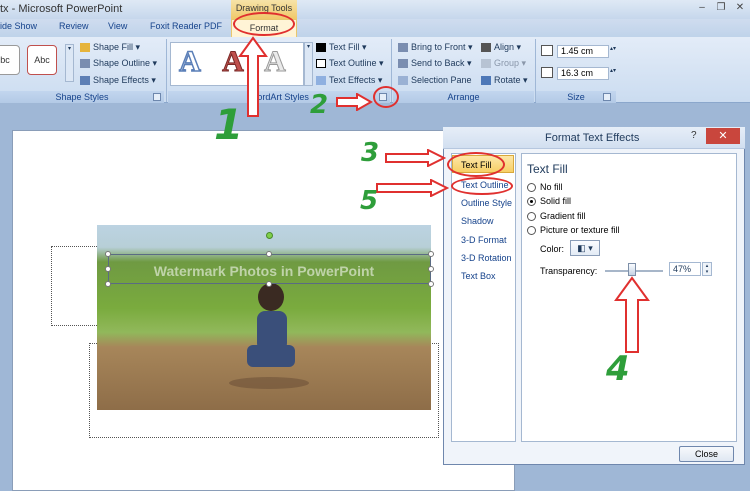  Describe the element at coordinates (118, 63) in the screenshot. I see `shape-outline-button: Shape Outline ▾` at that location.